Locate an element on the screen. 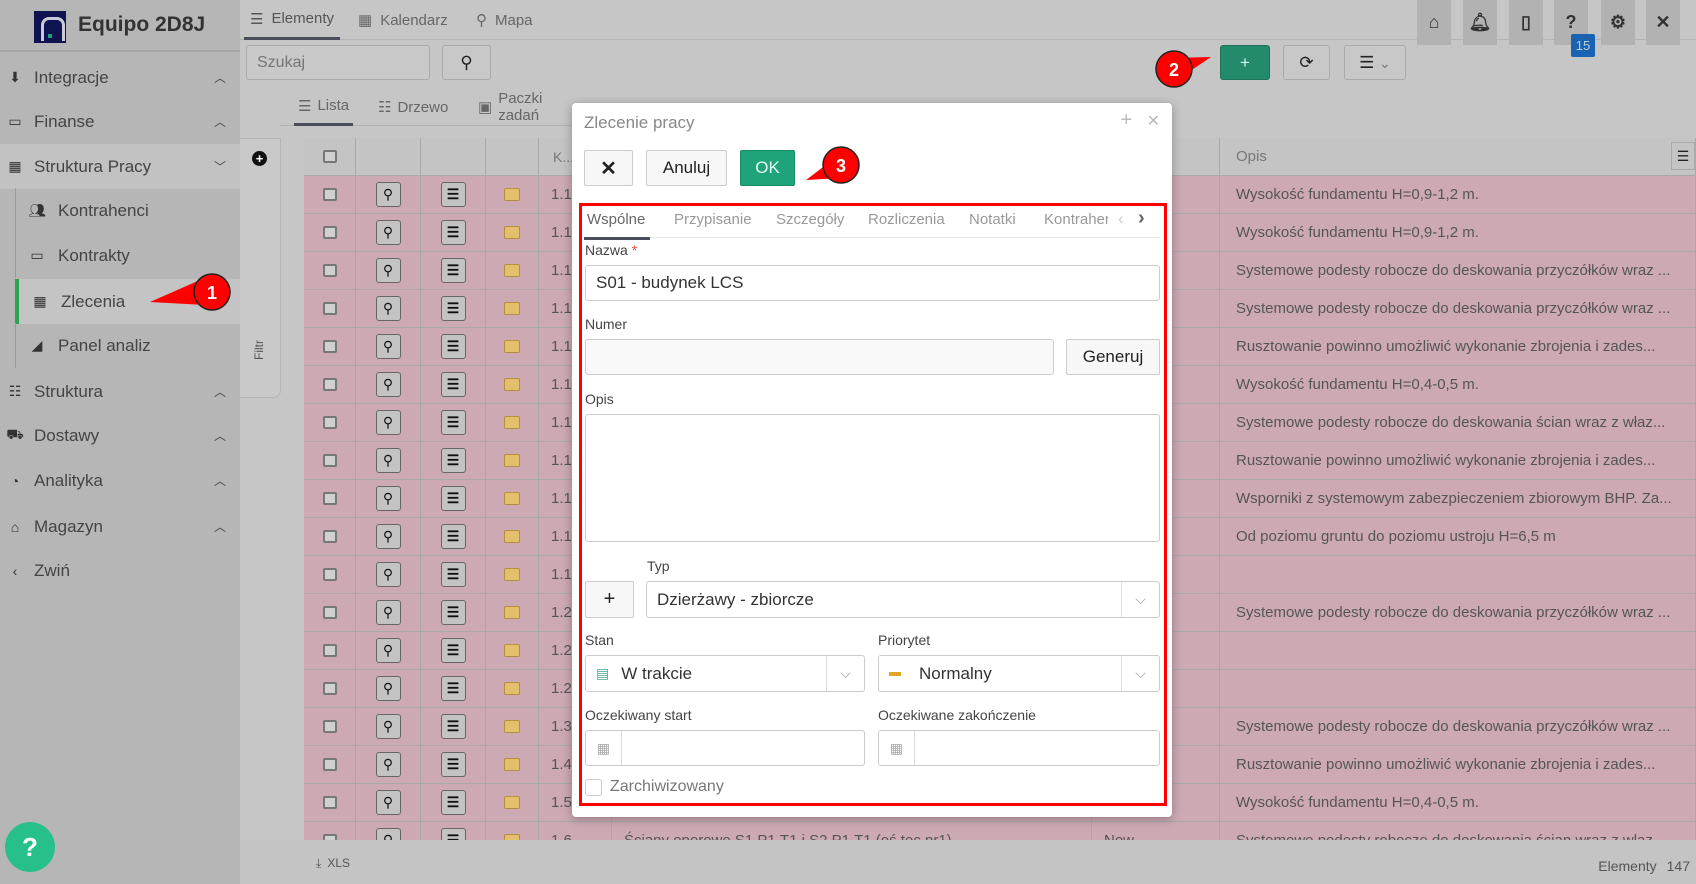 This screenshot has height=884, width=1696. callout-number: 2 is located at coordinates (1174, 70).